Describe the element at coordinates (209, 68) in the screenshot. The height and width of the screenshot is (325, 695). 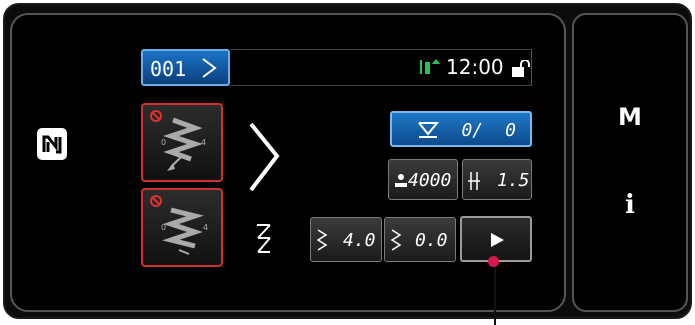
I see `arrow-right-icon` at that location.